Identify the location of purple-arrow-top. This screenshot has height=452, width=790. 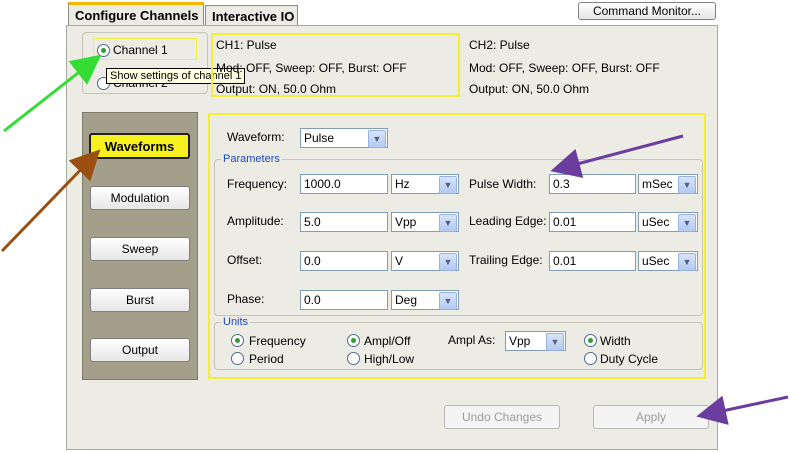
(617, 156).